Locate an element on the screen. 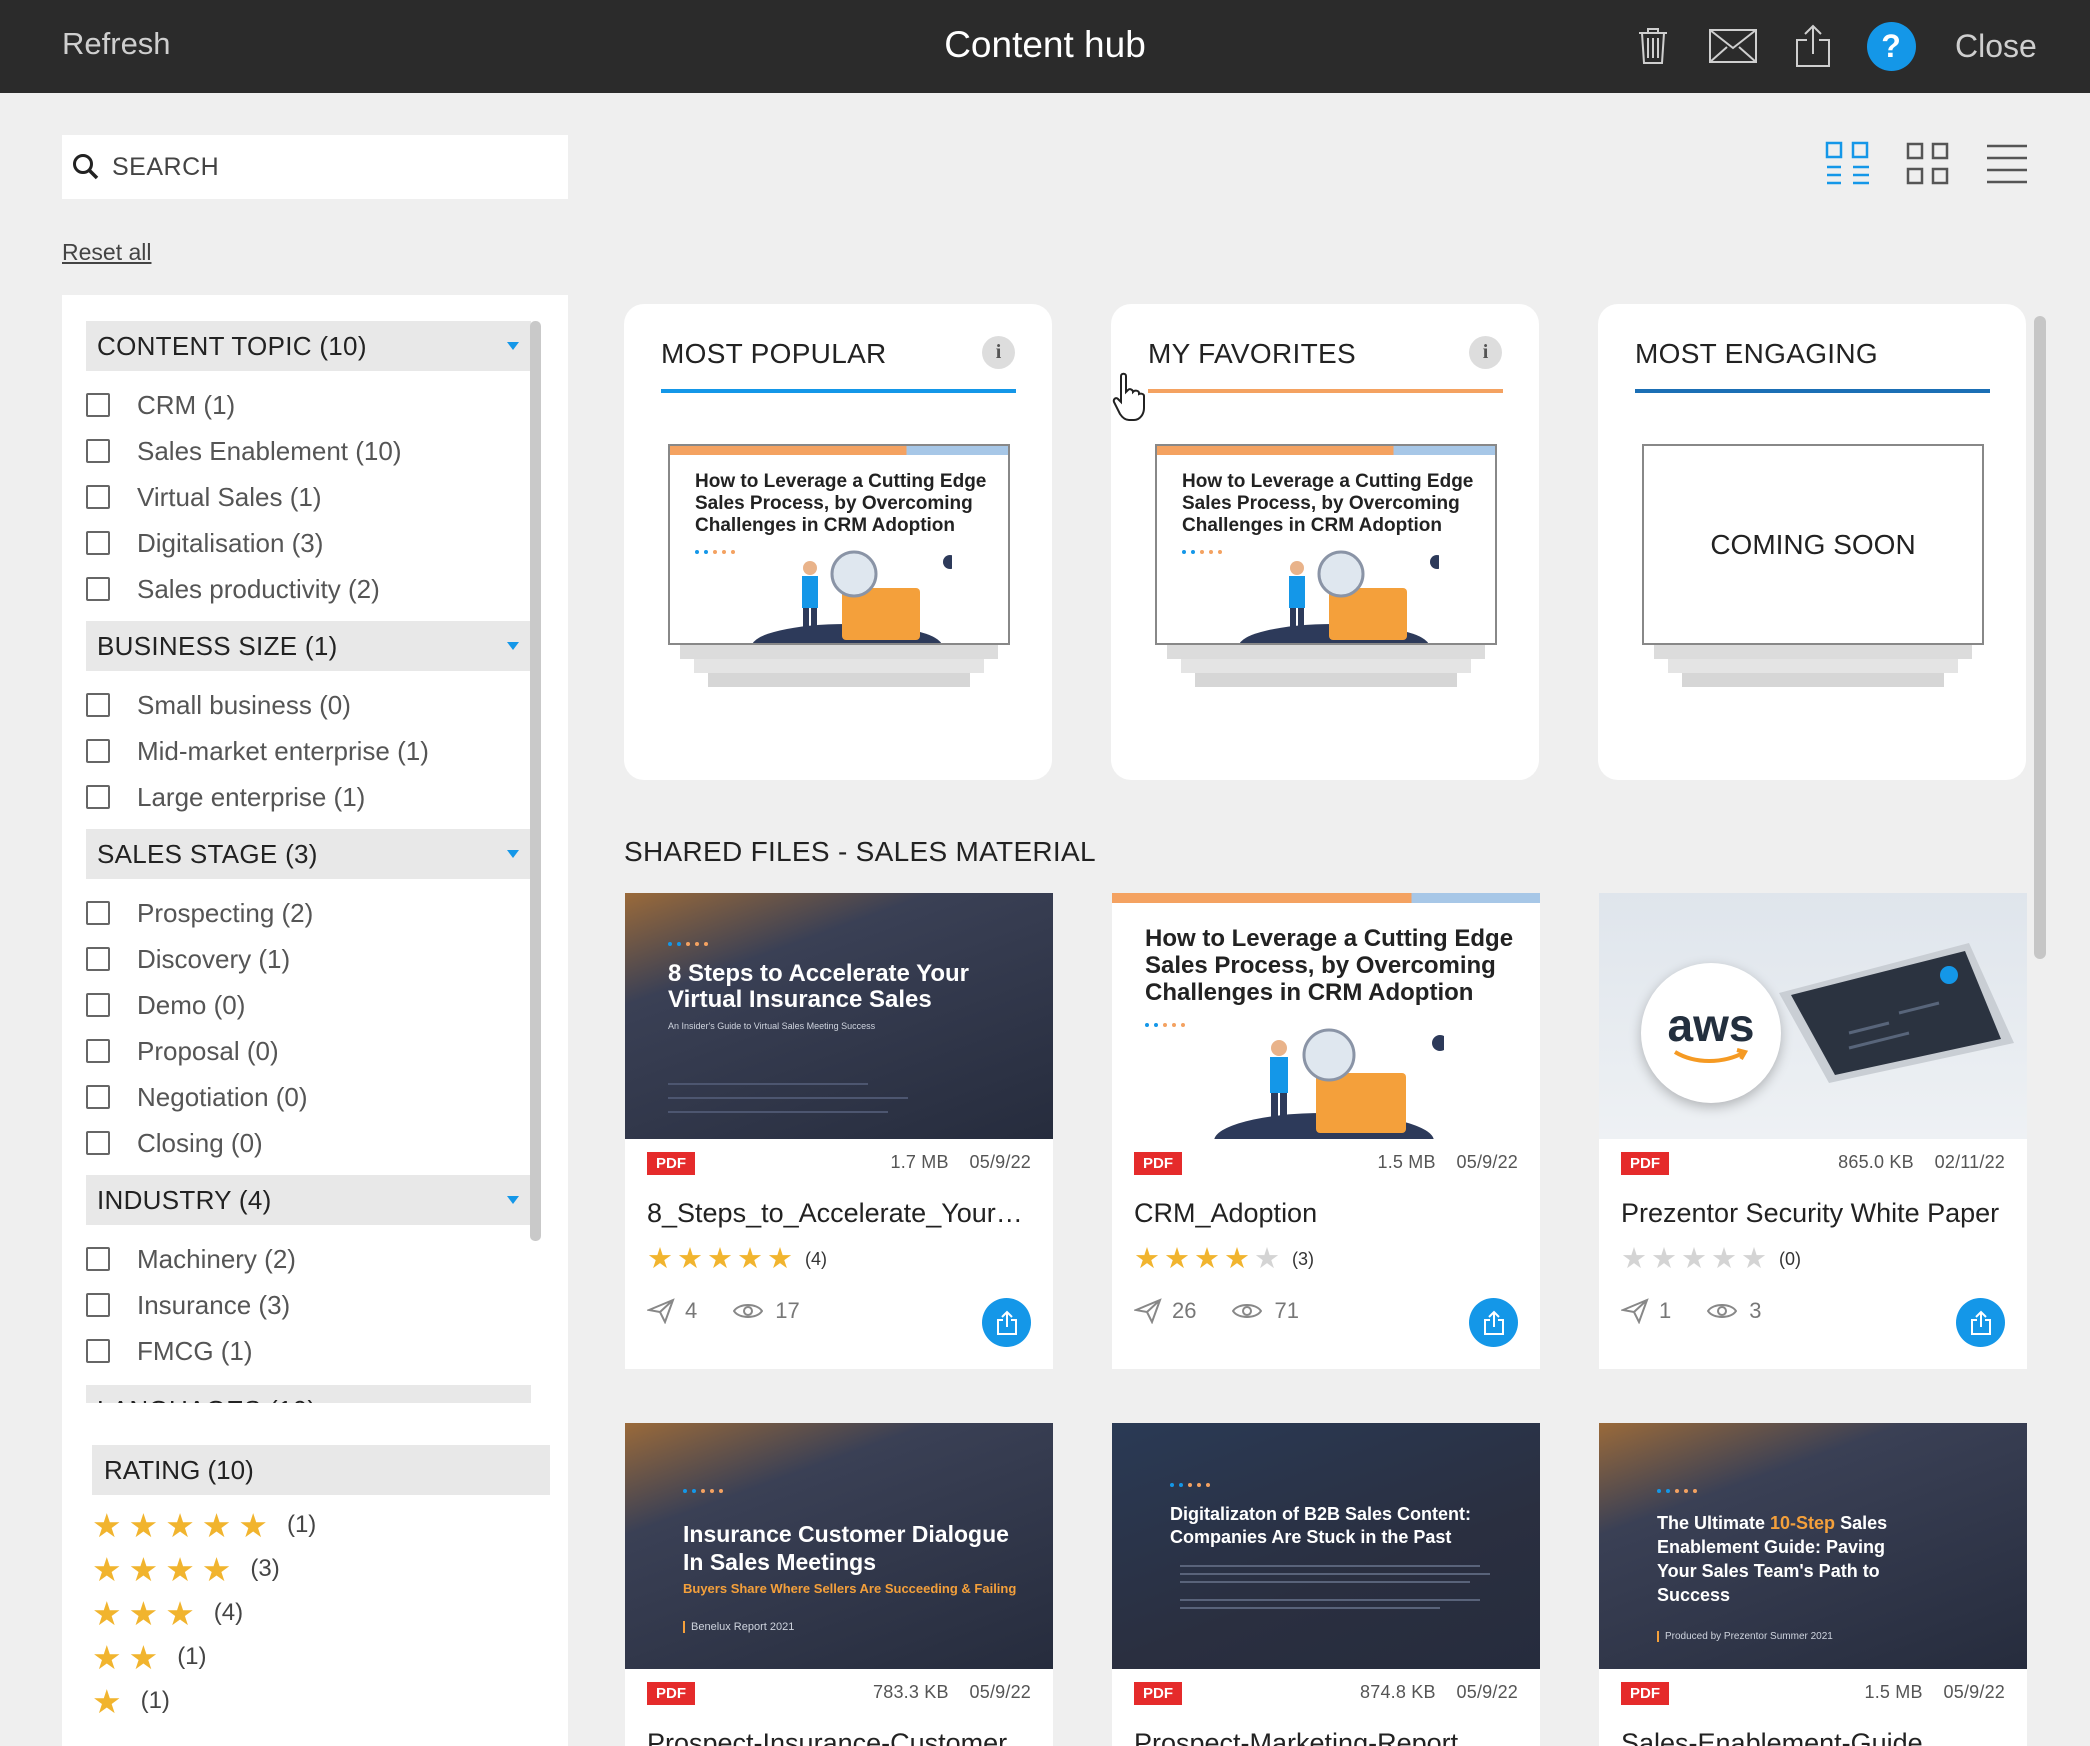 This screenshot has height=1746, width=2090. filter-group-rating: RATING (10) is located at coordinates (321, 1470).